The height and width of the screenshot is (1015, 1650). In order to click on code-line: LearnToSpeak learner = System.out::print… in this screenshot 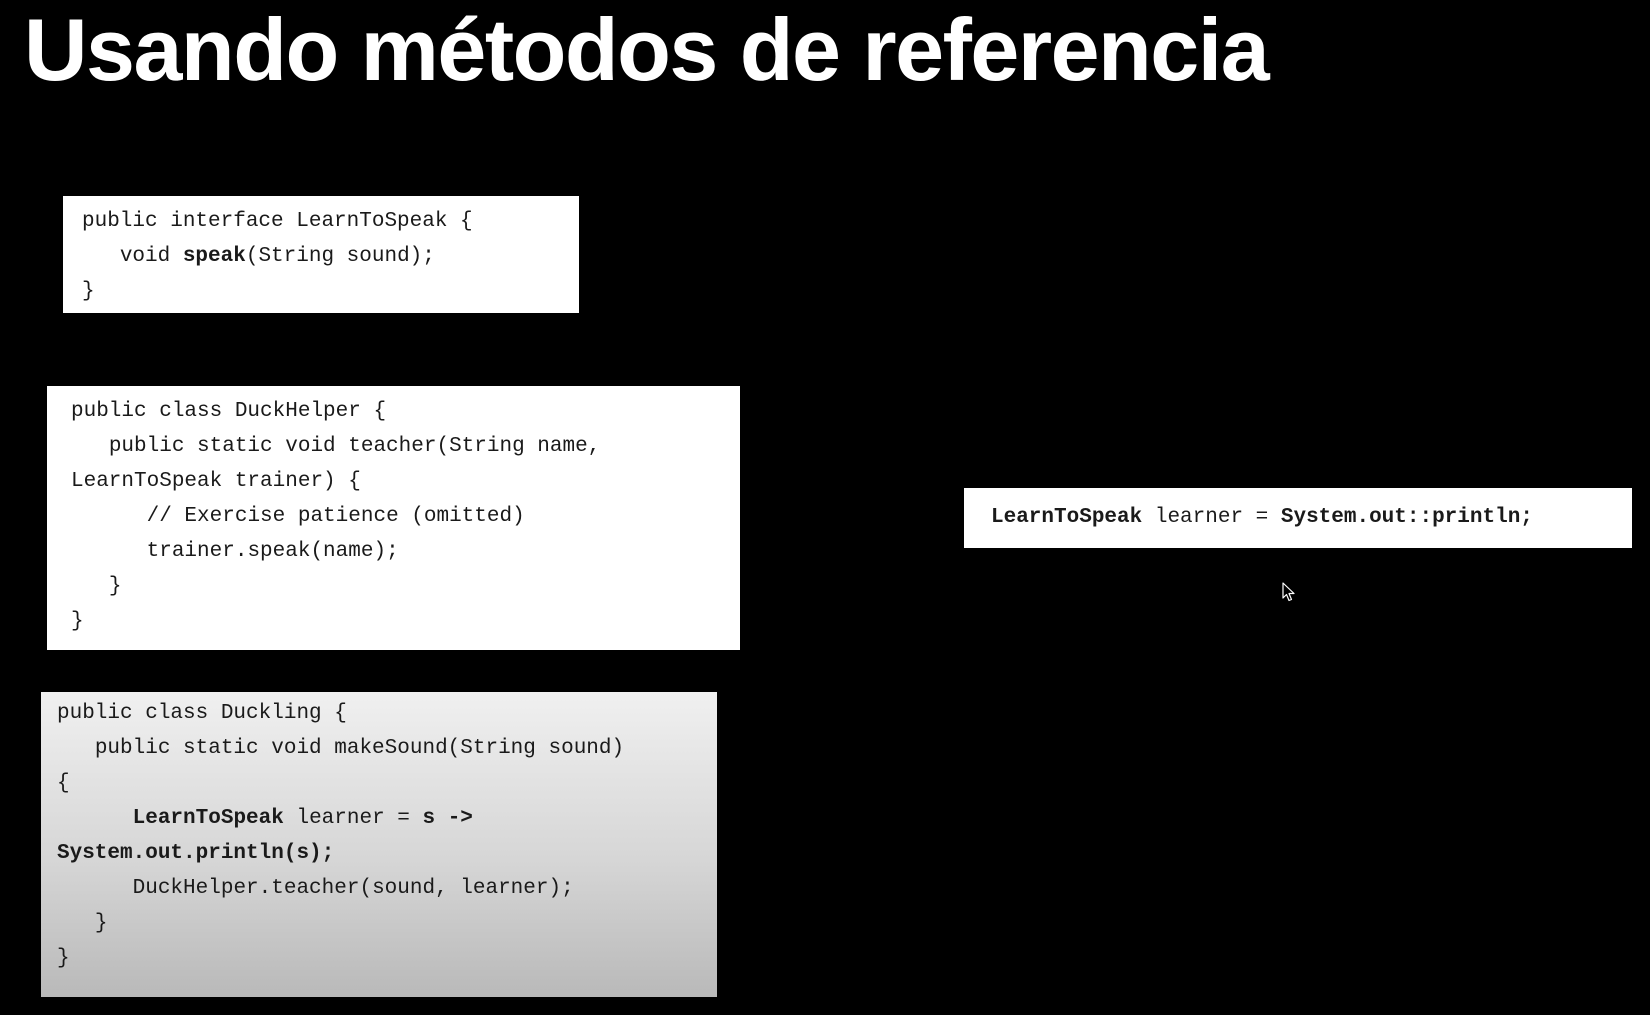, I will do `click(1311, 517)`.